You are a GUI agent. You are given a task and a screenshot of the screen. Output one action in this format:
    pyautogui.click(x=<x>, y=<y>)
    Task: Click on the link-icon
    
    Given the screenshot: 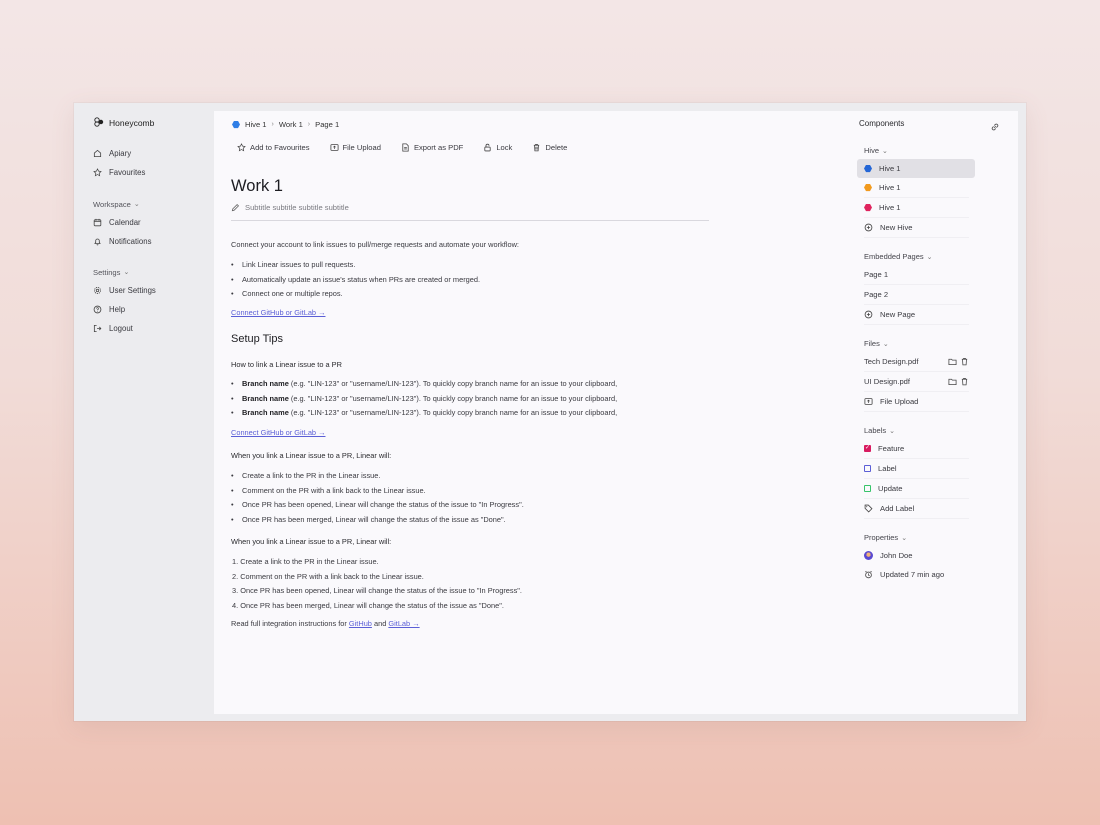 What is the action you would take?
    pyautogui.click(x=995, y=128)
    